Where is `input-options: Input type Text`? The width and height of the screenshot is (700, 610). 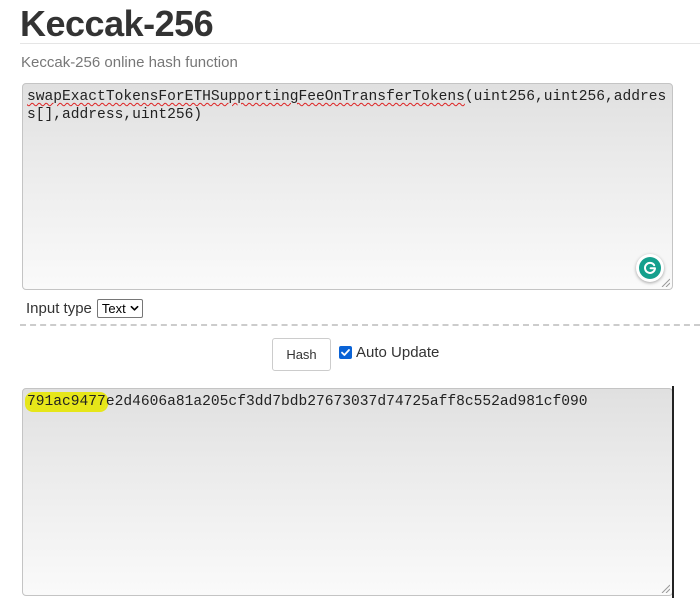 input-options: Input type Text is located at coordinates (84, 308).